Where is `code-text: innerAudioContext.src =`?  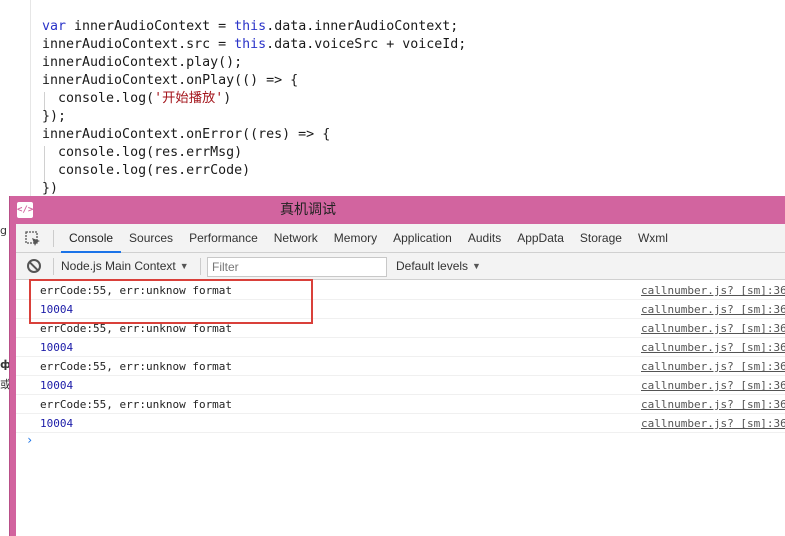 code-text: innerAudioContext.src = is located at coordinates (138, 44).